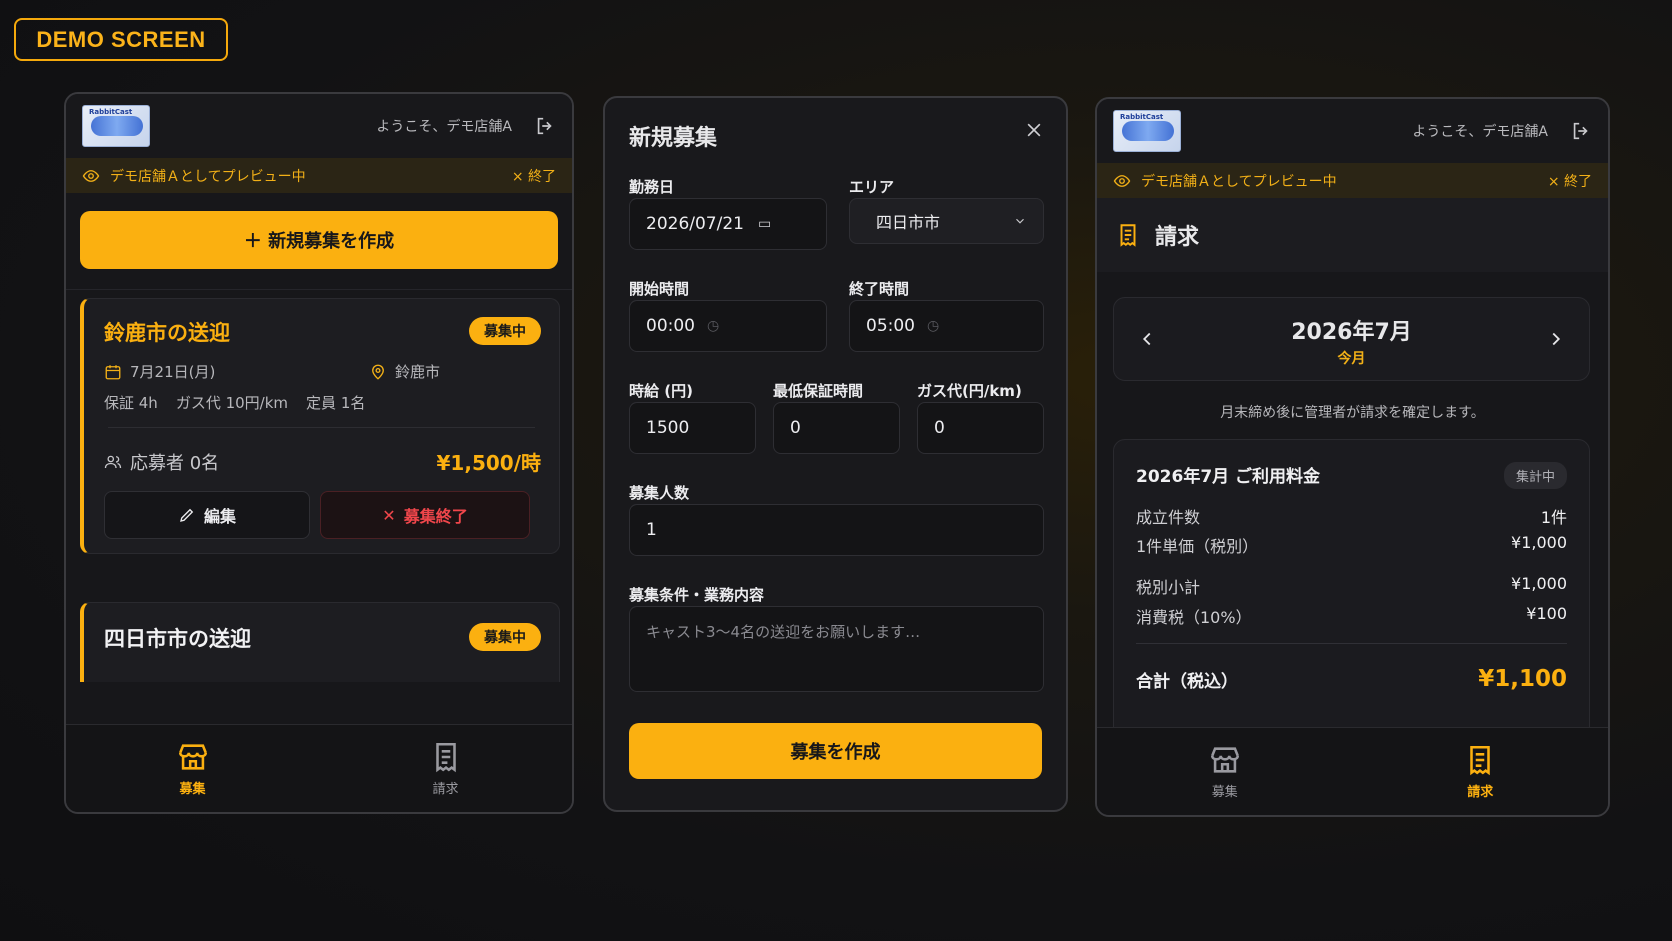  Describe the element at coordinates (872, 187) in the screenshot. I see `area-label: エリア` at that location.